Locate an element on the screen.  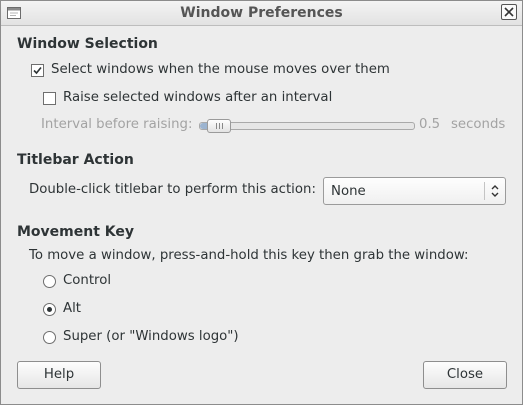
radio-super is located at coordinates (49, 337).